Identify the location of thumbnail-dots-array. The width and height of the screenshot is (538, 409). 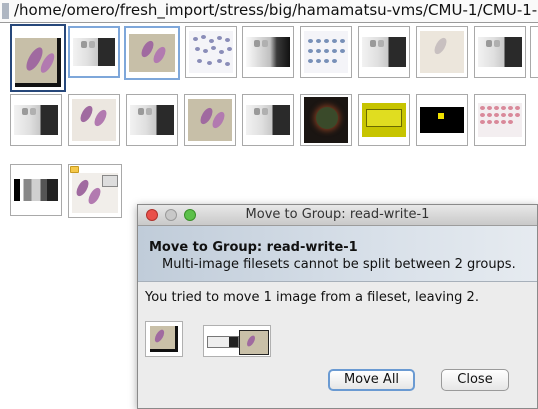
(211, 52).